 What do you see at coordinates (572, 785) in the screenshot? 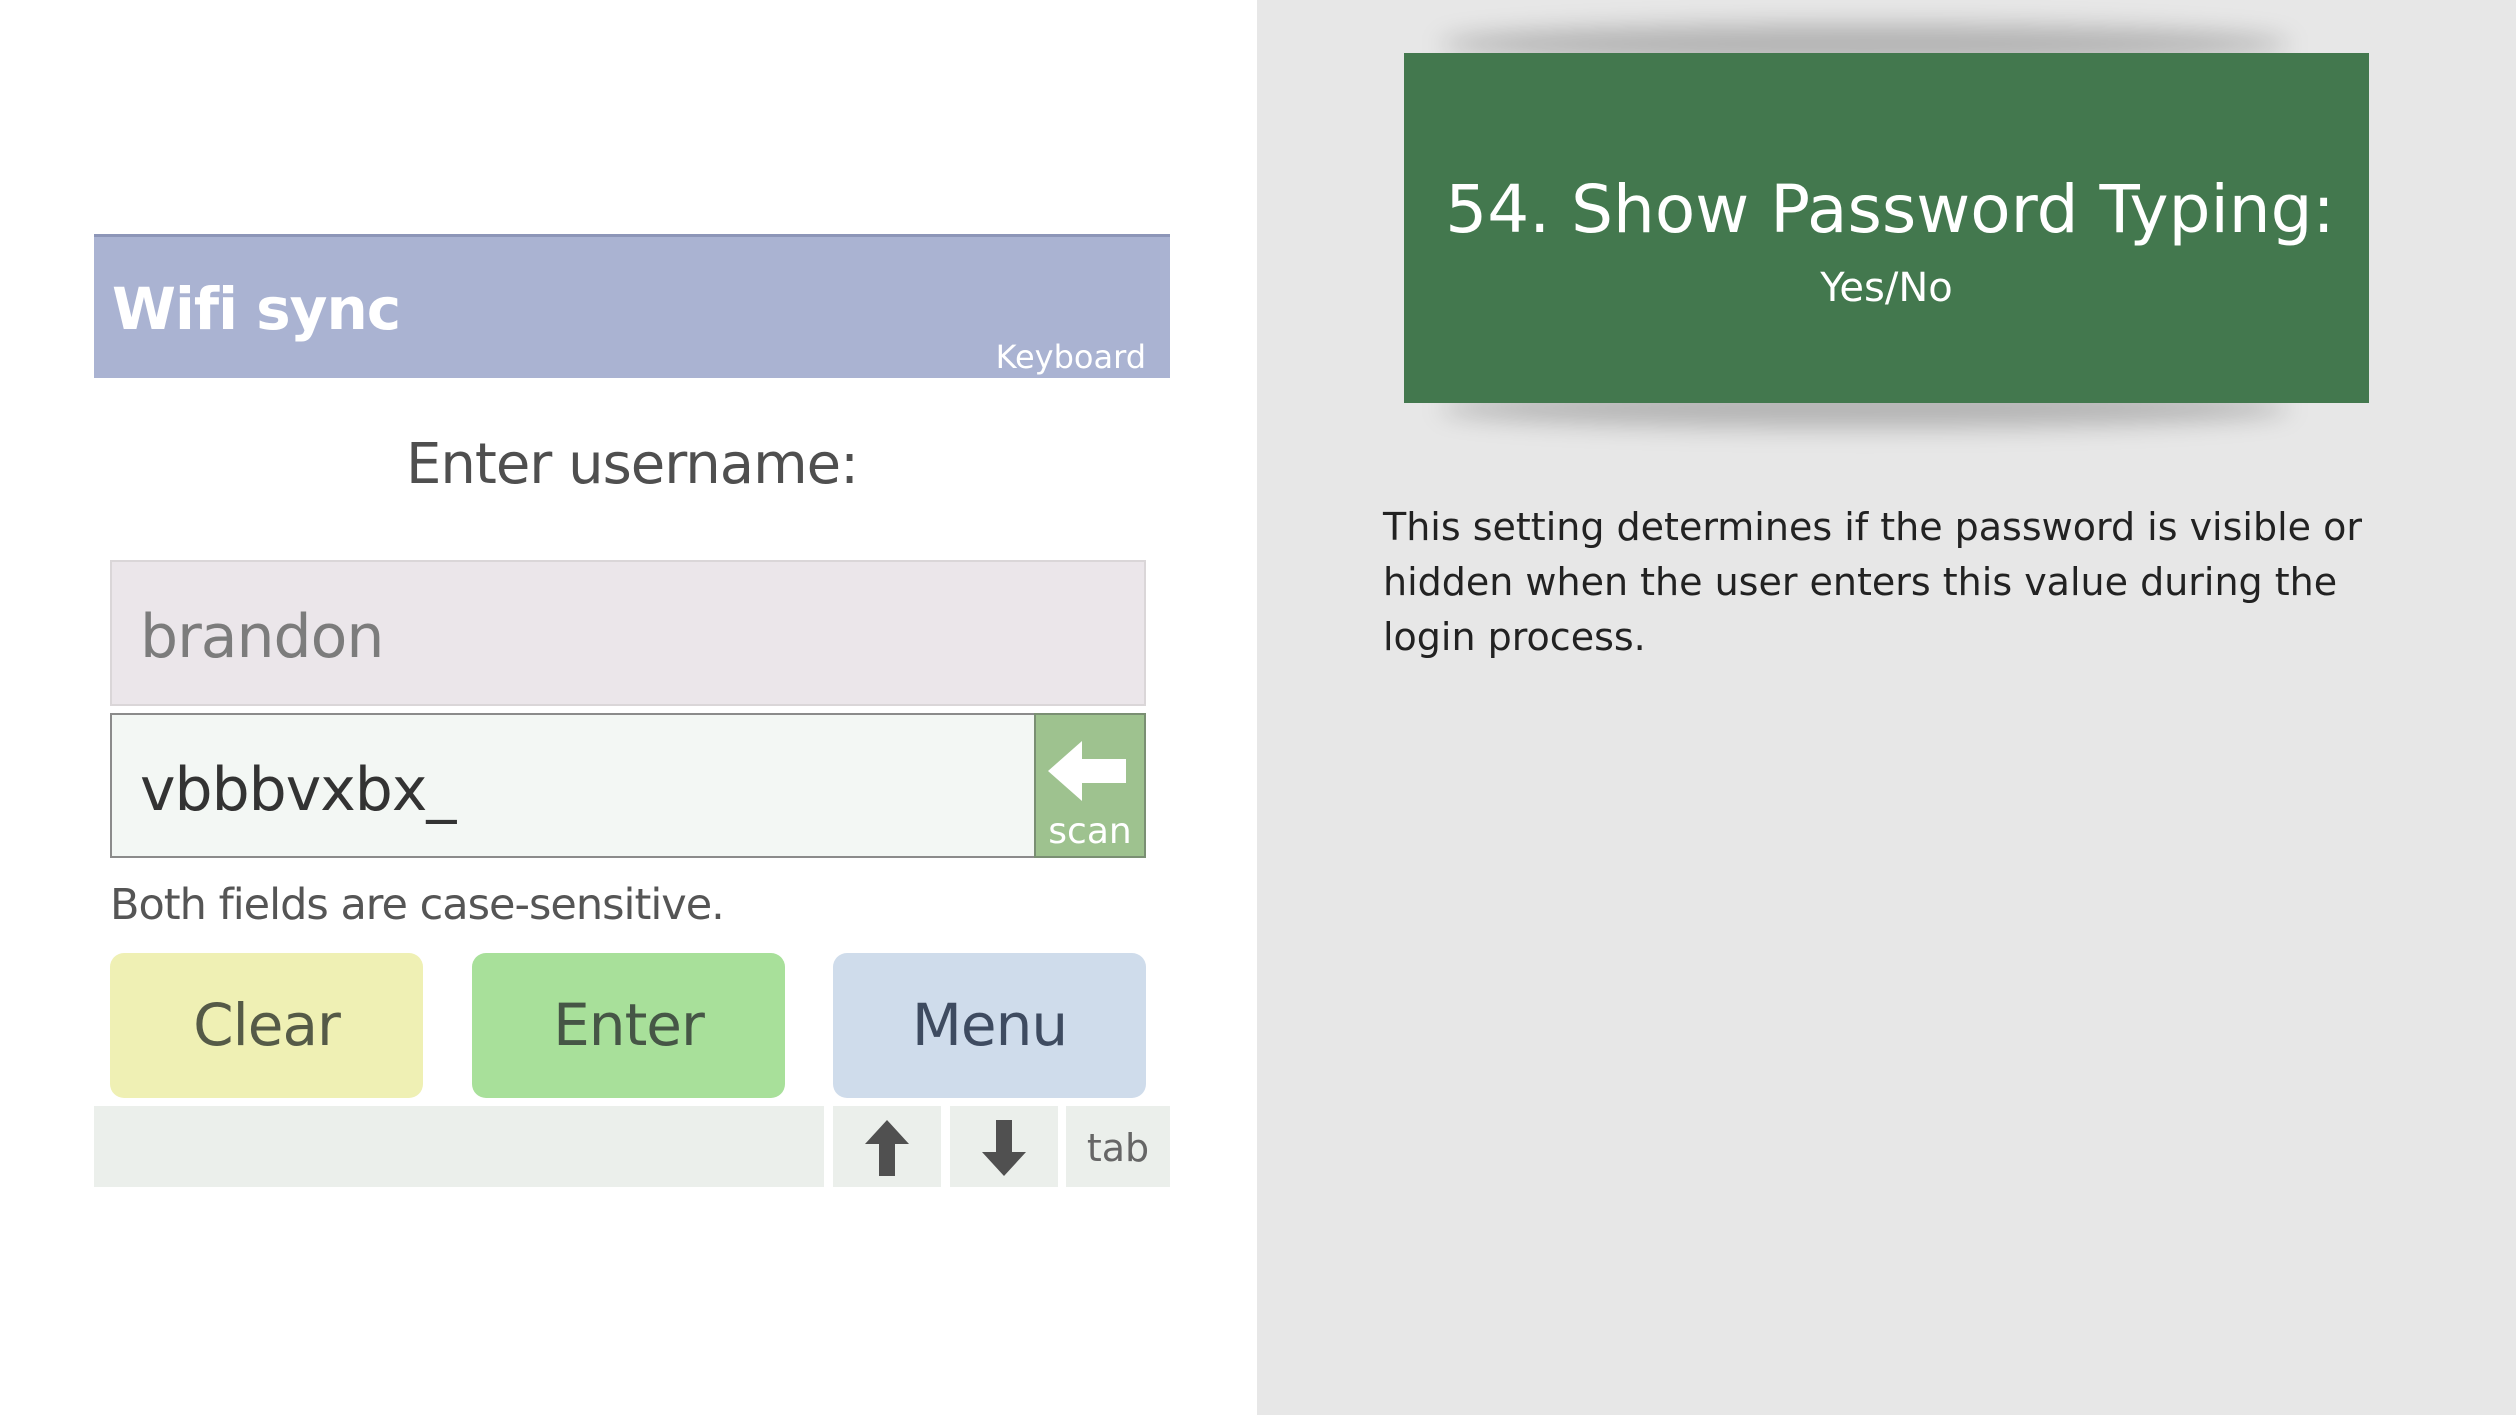
I see `password-field: vbbbvxbx_` at bounding box center [572, 785].